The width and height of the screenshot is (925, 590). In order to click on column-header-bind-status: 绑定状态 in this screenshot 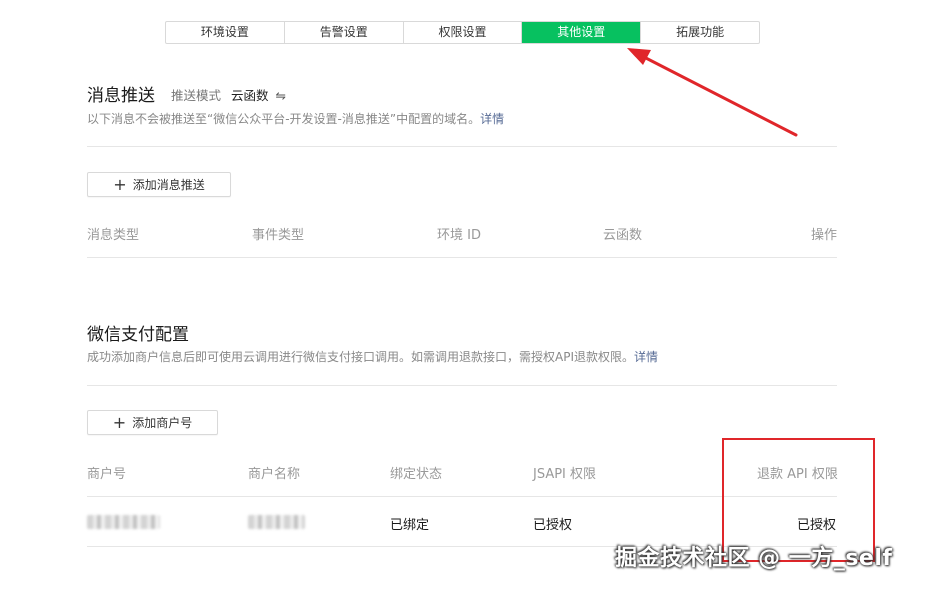, I will do `click(416, 474)`.